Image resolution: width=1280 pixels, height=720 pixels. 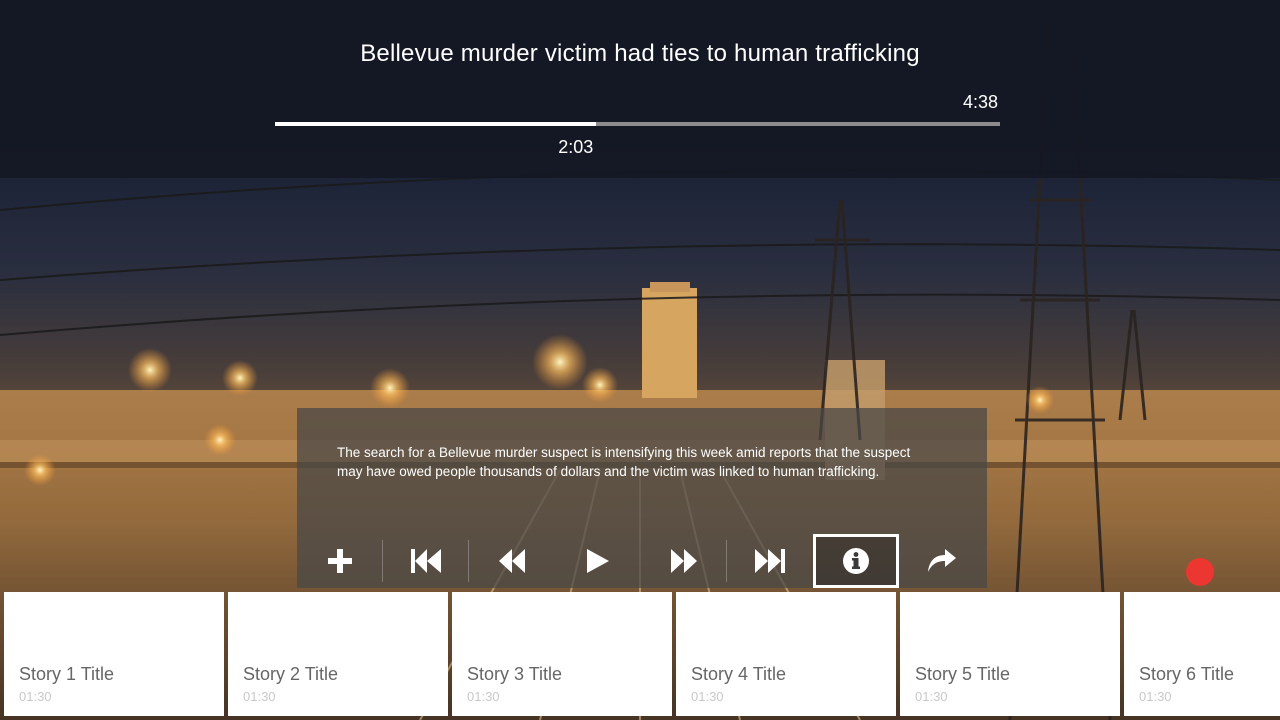 I want to click on skip-previous-button, so click(x=426, y=561).